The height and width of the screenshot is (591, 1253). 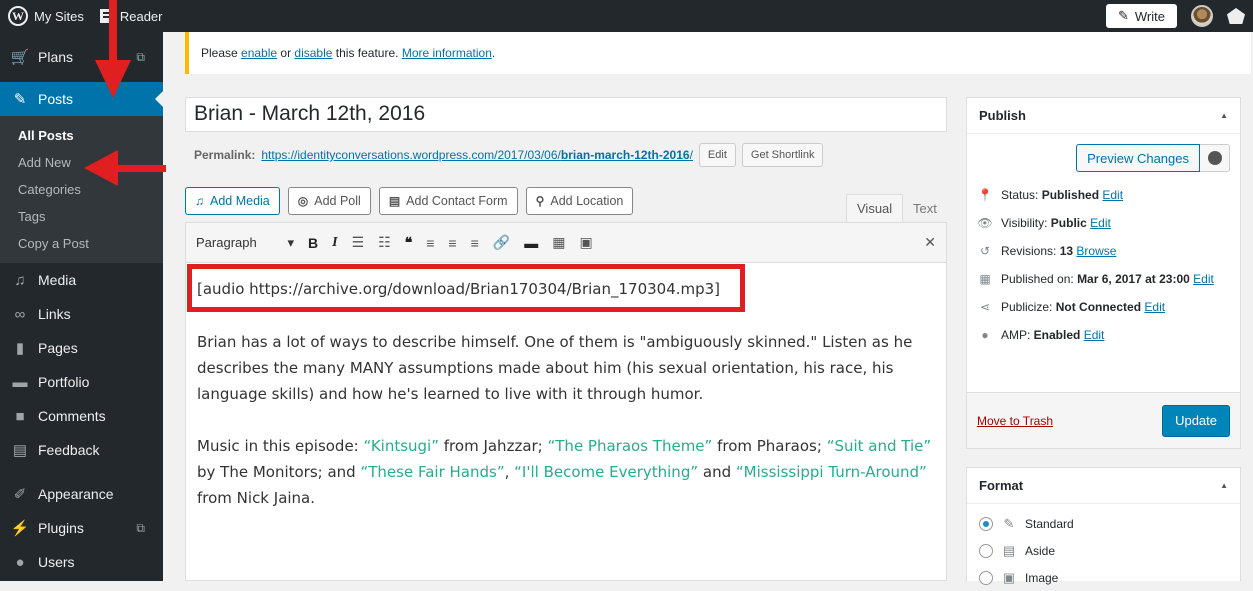 I want to click on location-icon: ⚲, so click(x=540, y=201).